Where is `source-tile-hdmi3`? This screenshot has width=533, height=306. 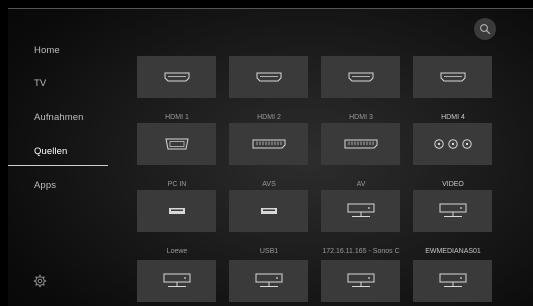 source-tile-hdmi3 is located at coordinates (360, 77).